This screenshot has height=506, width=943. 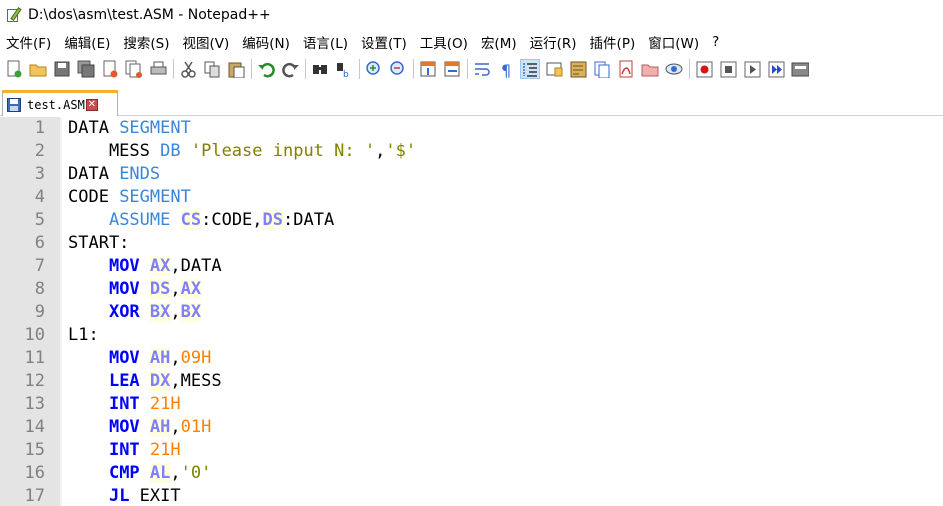 I want to click on code-line: 1 DATA SEGMENT, so click(x=471, y=128).